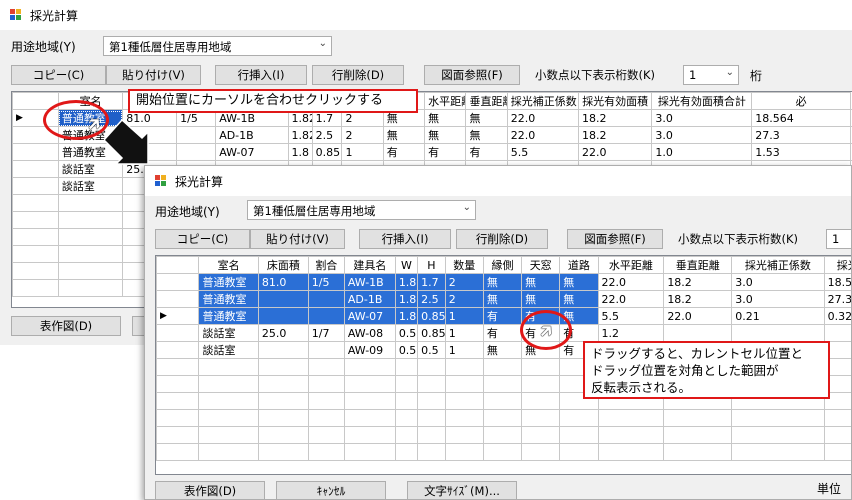 Image resolution: width=852 pixels, height=500 pixels. I want to click on zone-select: 第1種低層住居専用地域 ⌄, so click(217, 46).